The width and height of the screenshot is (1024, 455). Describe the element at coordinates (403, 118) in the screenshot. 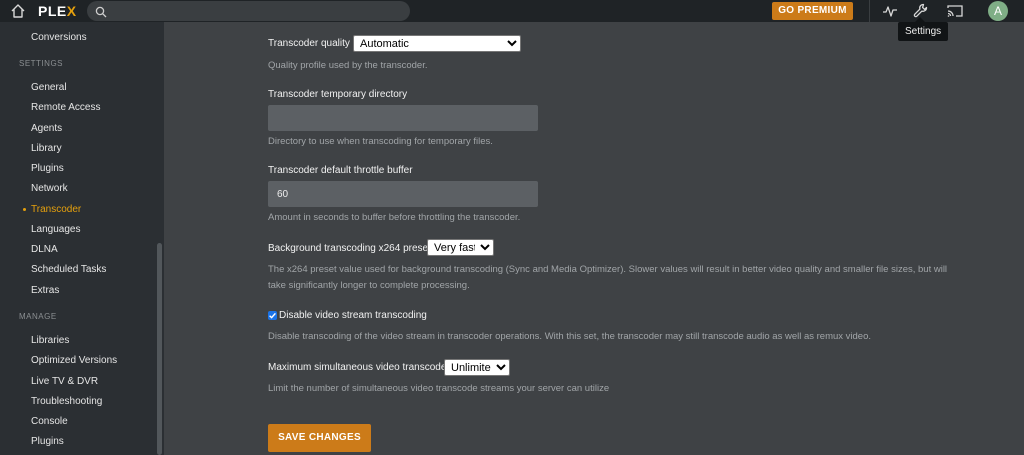

I see `temp-directory-input` at that location.